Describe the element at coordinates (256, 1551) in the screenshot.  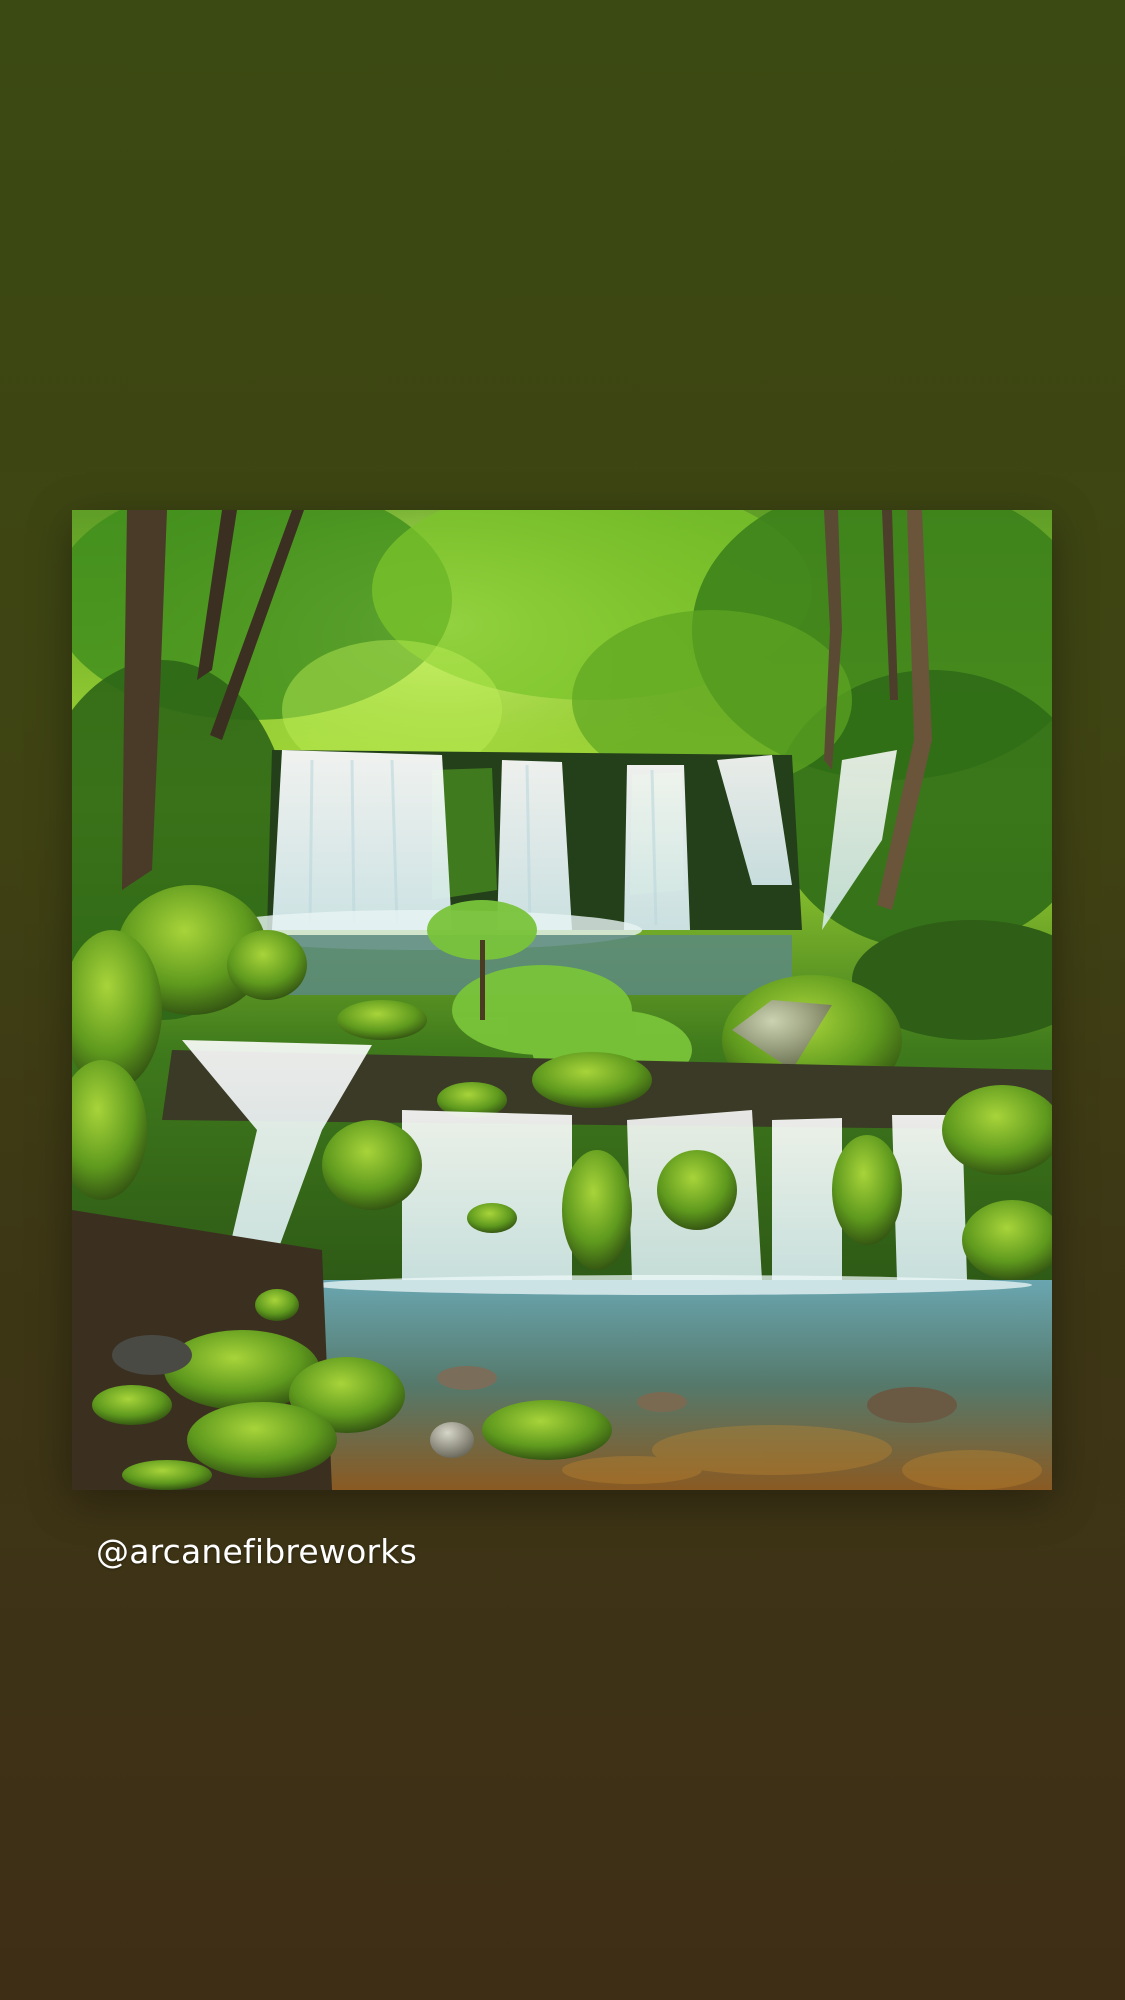
I see `username-sticker: @arcanefibreworks` at that location.